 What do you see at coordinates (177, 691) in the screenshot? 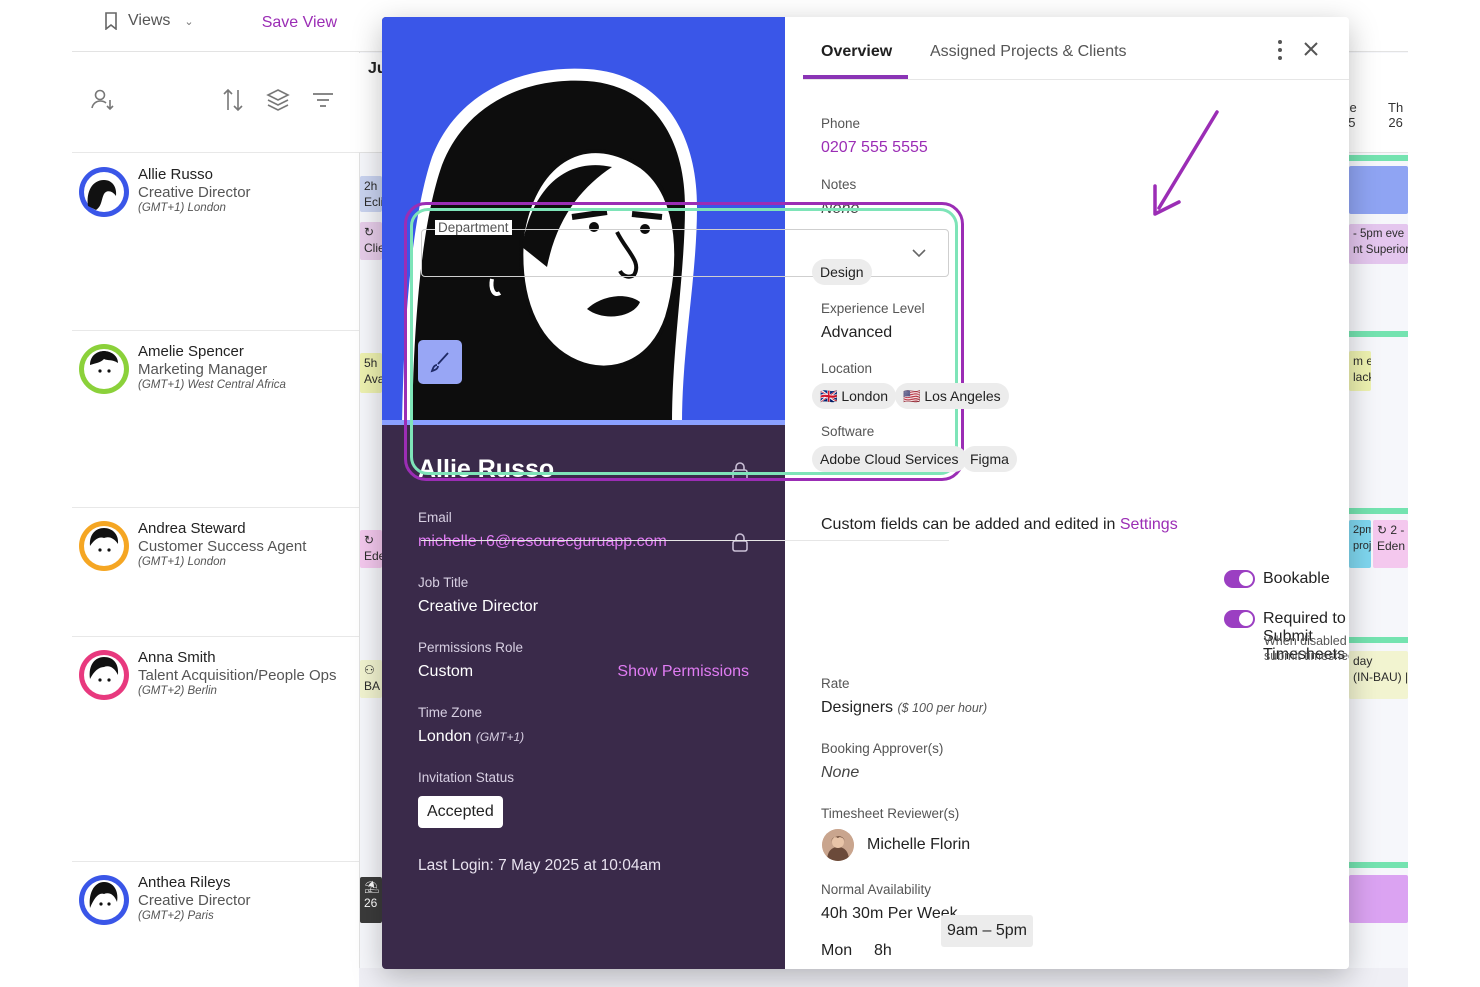
I see `person-timezone: (GMT+2) Berlin` at bounding box center [177, 691].